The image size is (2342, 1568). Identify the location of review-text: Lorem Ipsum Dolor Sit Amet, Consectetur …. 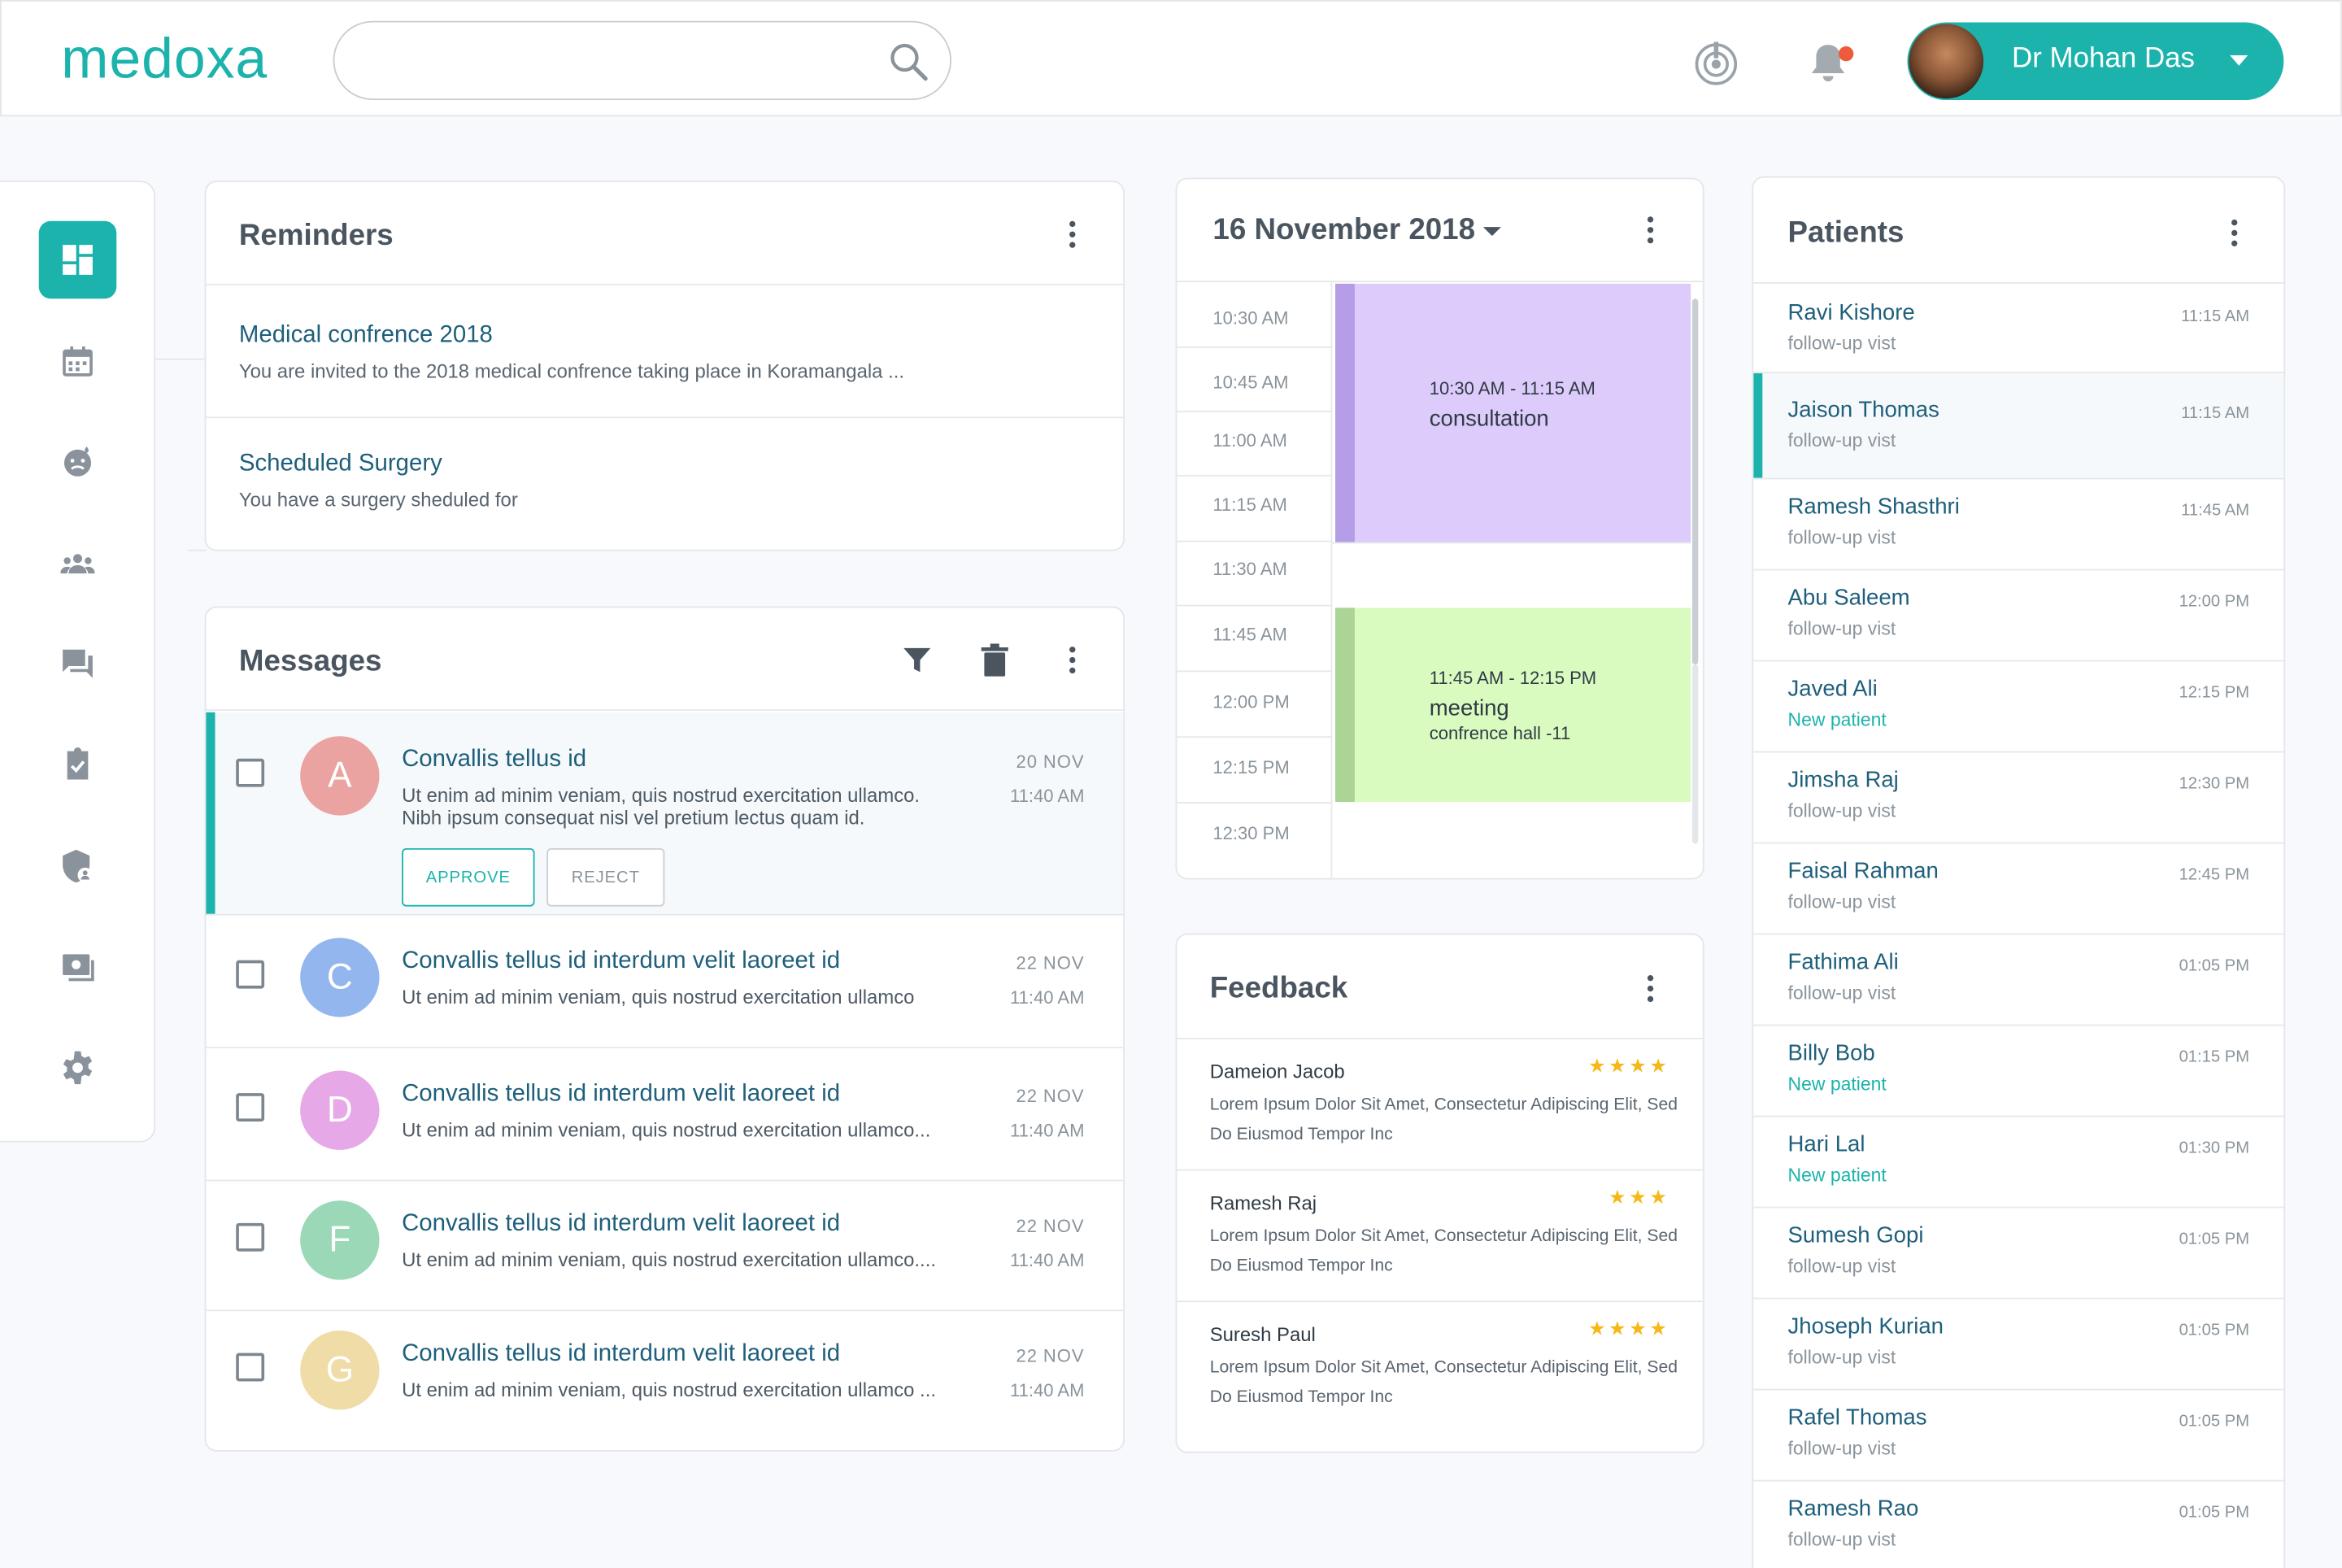
(1443, 1382).